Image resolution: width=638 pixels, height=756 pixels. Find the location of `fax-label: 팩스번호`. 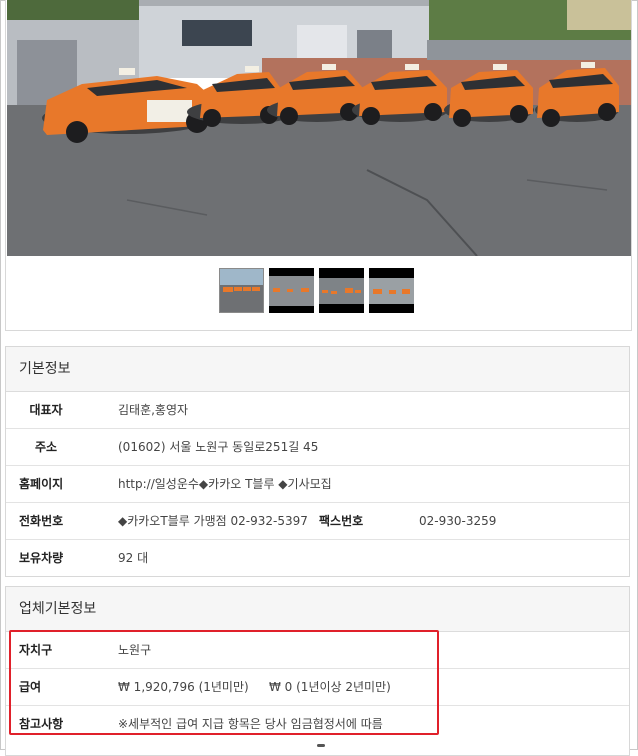

fax-label: 팩스번호 is located at coordinates (341, 521).